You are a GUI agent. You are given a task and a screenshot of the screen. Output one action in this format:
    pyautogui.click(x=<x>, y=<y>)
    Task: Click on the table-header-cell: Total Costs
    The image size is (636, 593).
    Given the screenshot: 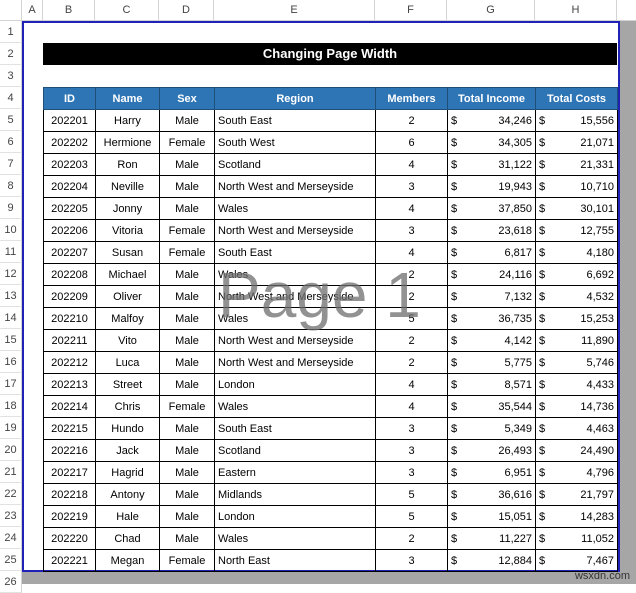 What is the action you would take?
    pyautogui.click(x=576, y=98)
    